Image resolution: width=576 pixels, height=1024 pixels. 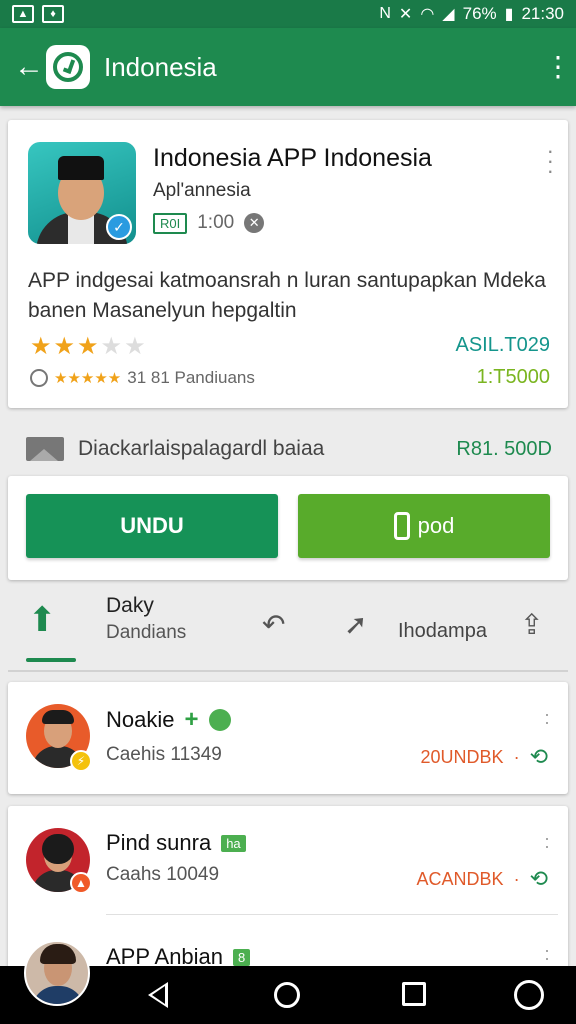 I want to click on nav-recents-icon, so click(x=414, y=994).